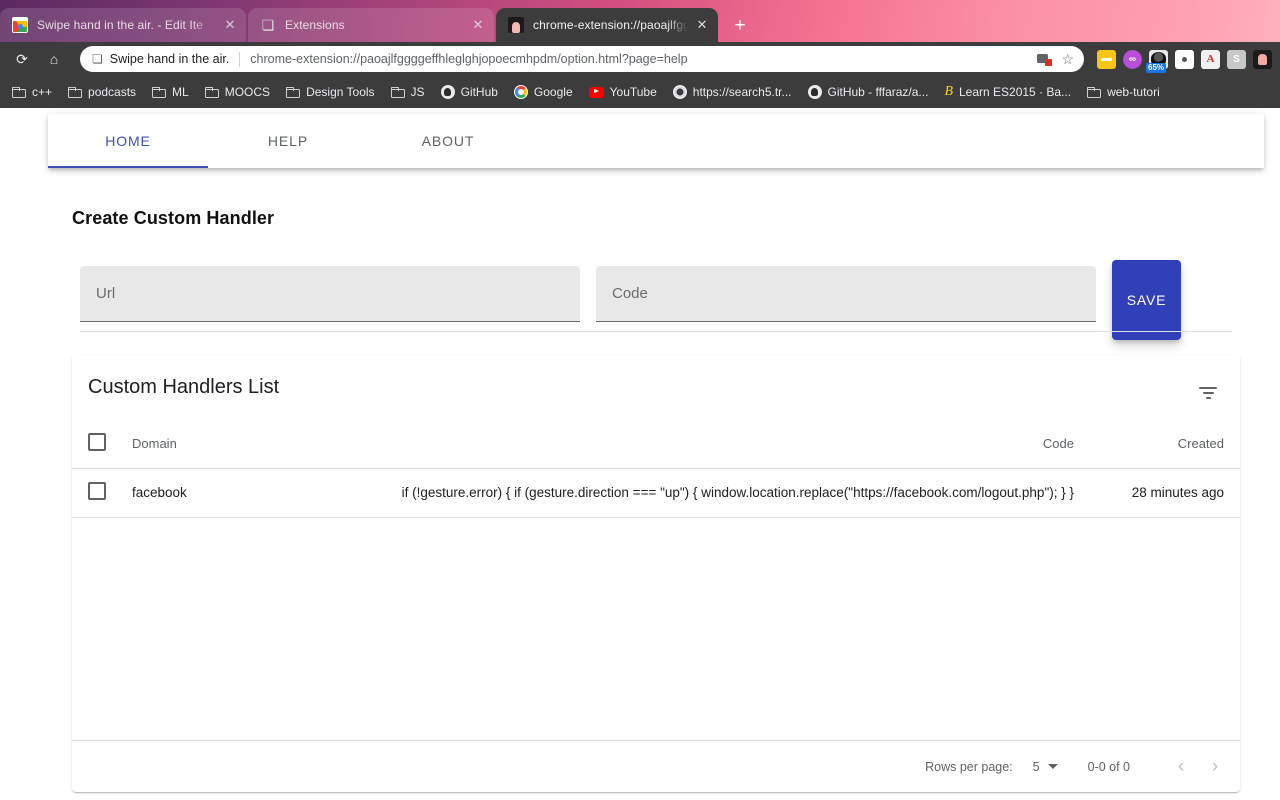 The image size is (1280, 800). Describe the element at coordinates (740, 25) in the screenshot. I see `new-tab-button: +` at that location.